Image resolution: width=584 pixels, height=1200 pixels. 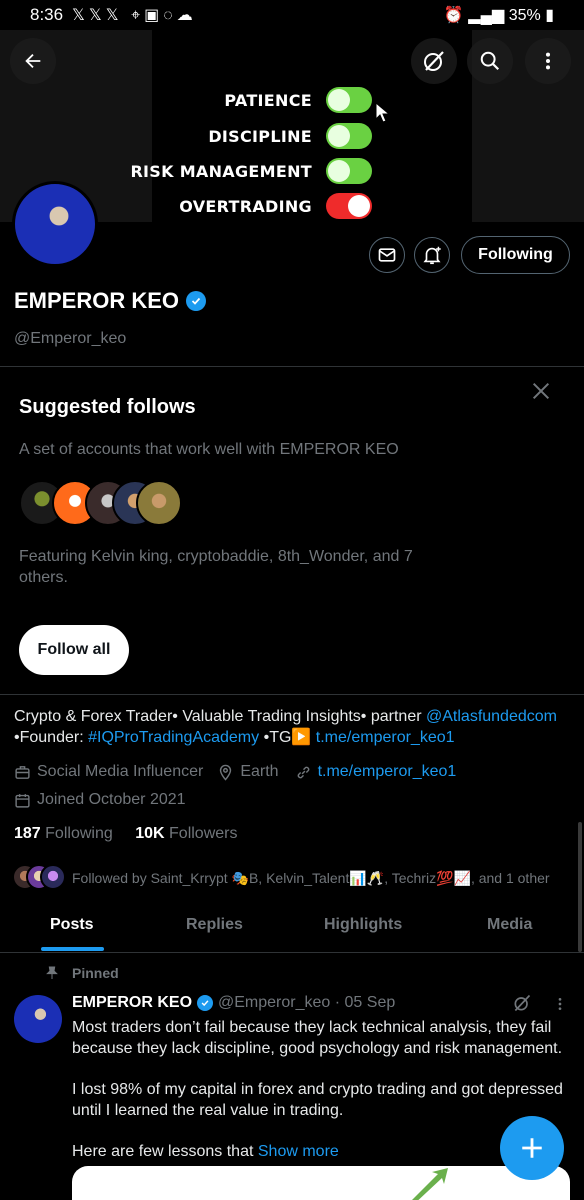 What do you see at coordinates (70, 338) in the screenshot?
I see `profile-handle: @Emperor_keo` at bounding box center [70, 338].